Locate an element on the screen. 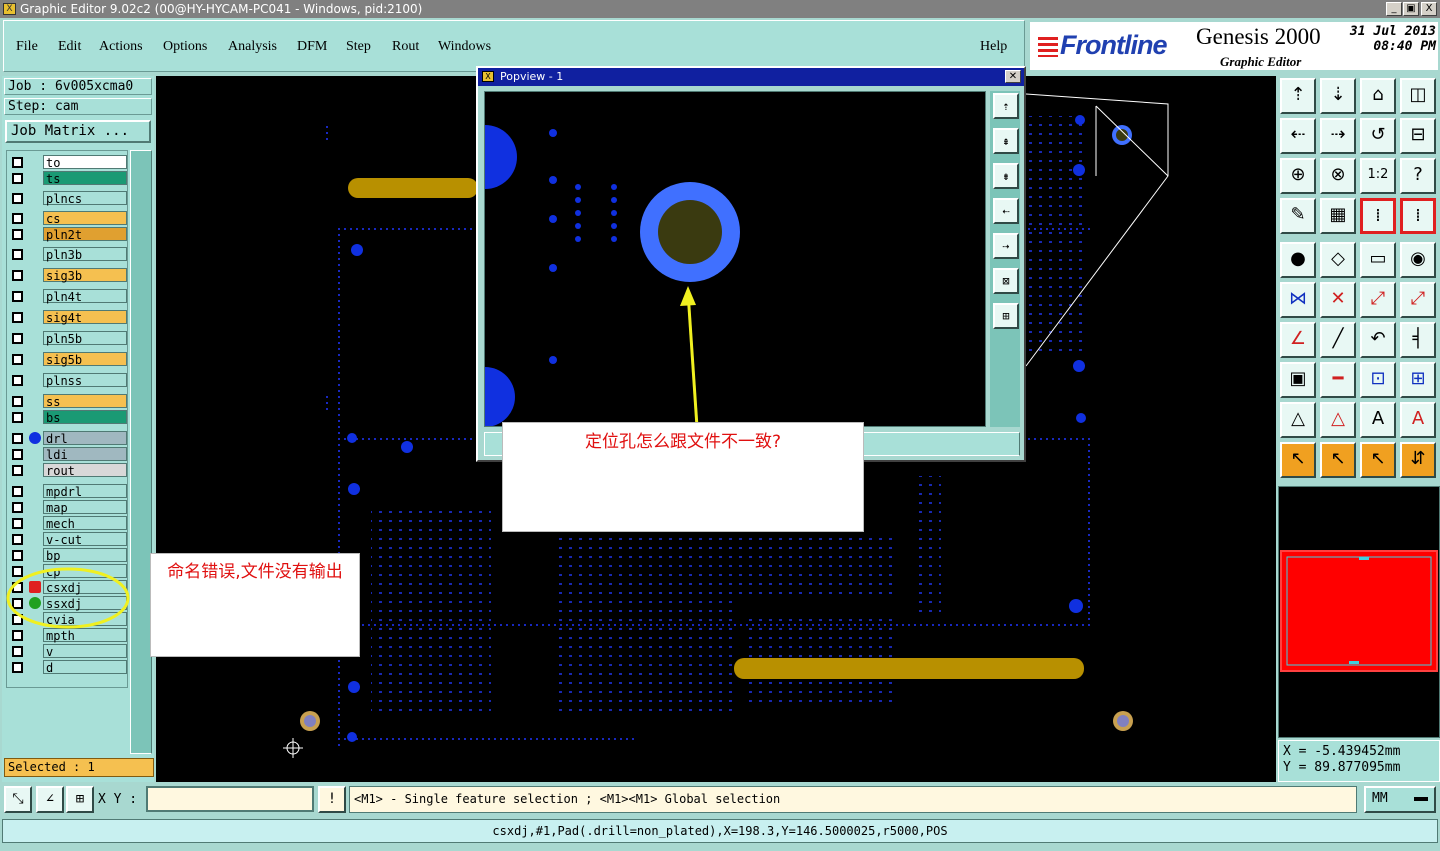 The height and width of the screenshot is (851, 1440). menu-dfm: DFM is located at coordinates (312, 47).